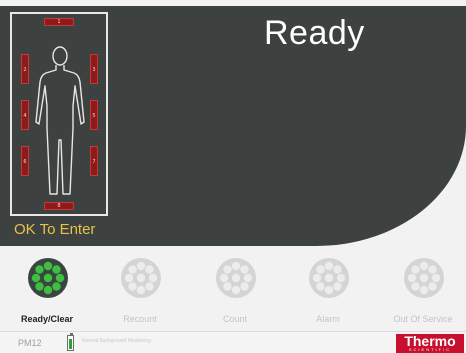 The image size is (466, 353). What do you see at coordinates (60, 120) in the screenshot?
I see `human-body-icon` at bounding box center [60, 120].